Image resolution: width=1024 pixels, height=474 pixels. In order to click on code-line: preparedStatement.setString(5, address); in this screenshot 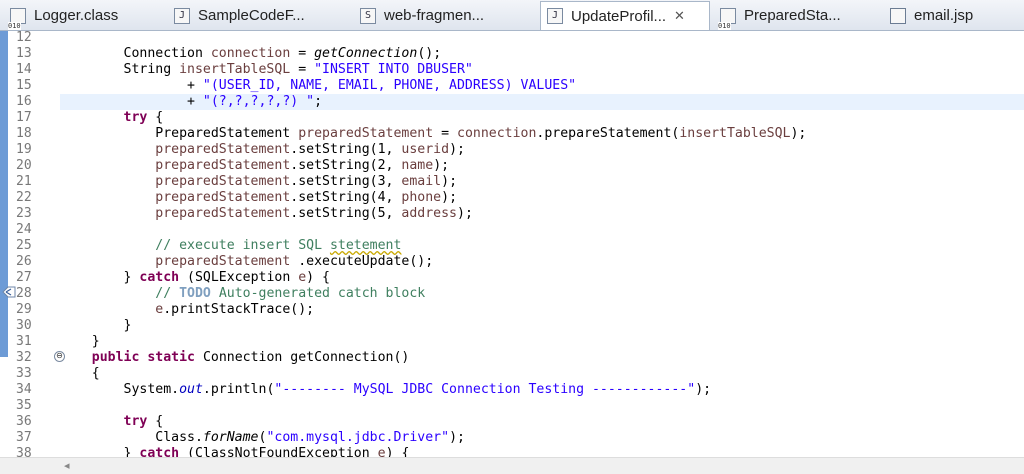, I will do `click(266, 214)`.